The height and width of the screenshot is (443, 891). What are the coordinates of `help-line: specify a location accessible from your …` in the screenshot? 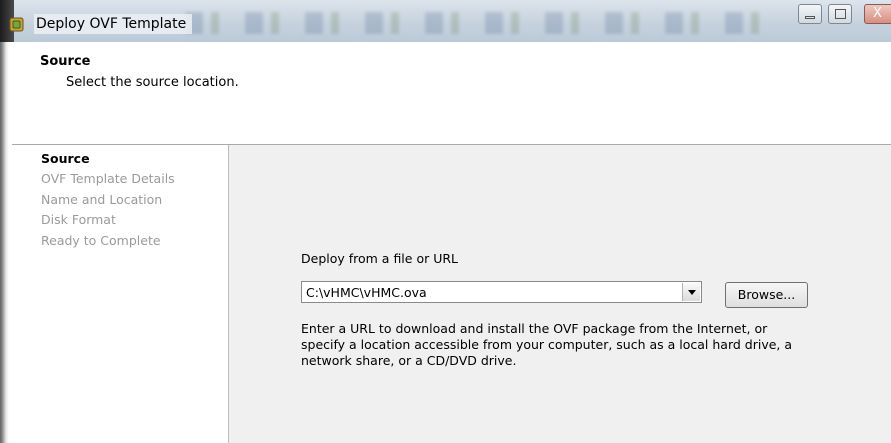 It's located at (547, 344).